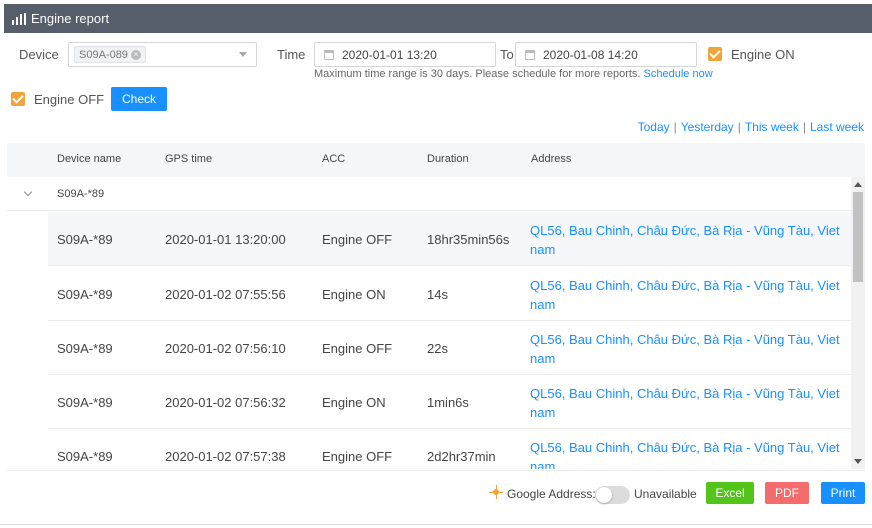  What do you see at coordinates (678, 74) in the screenshot?
I see `schedule-now-link: Schedule now` at bounding box center [678, 74].